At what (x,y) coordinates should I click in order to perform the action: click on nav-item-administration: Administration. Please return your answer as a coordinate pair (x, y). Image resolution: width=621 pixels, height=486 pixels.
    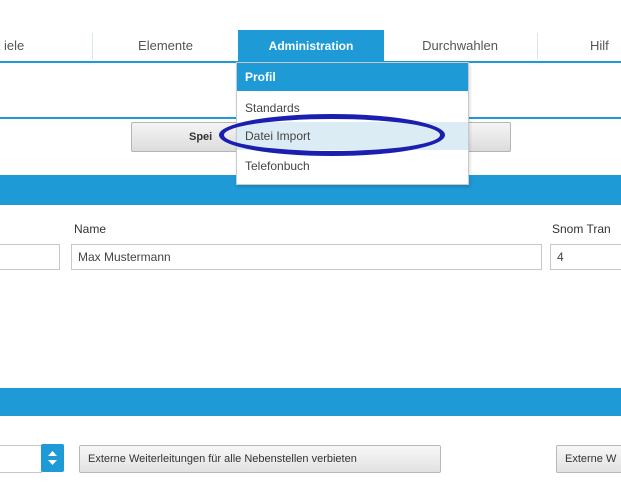
    Looking at the image, I should click on (311, 46).